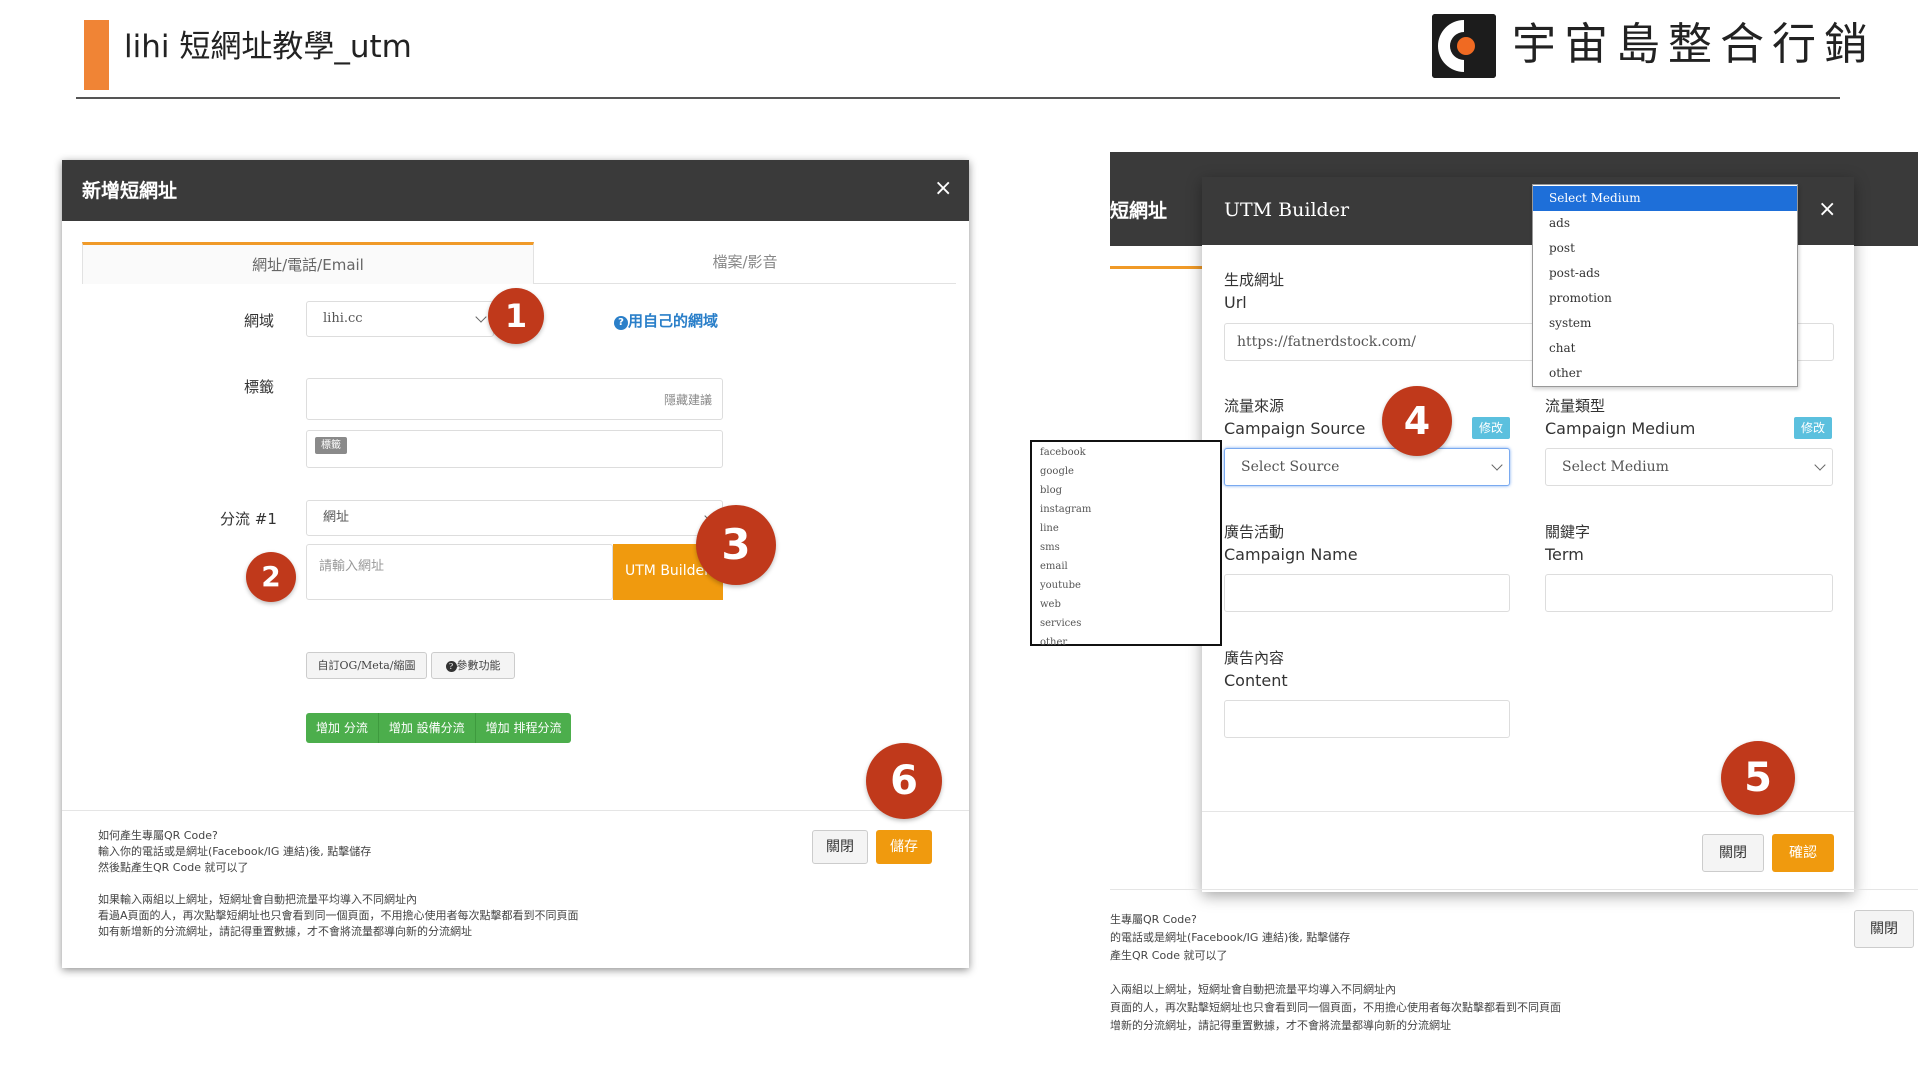 Image resolution: width=1920 pixels, height=1080 pixels. What do you see at coordinates (1256, 680) in the screenshot?
I see `content-label-en: Content` at bounding box center [1256, 680].